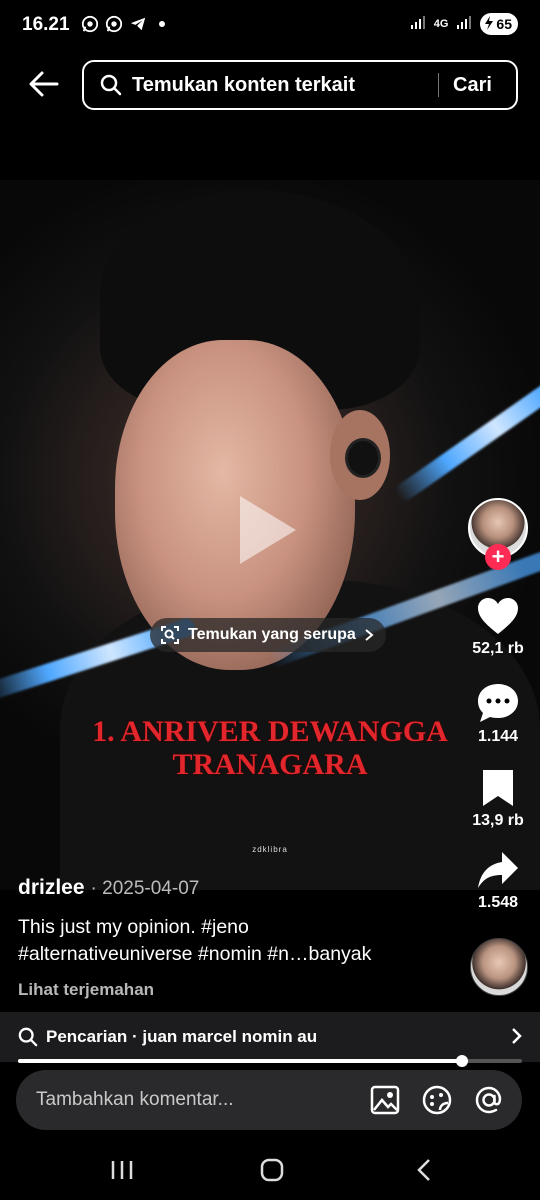 This screenshot has width=540, height=1200. I want to click on comment-bubble-icon, so click(498, 703).